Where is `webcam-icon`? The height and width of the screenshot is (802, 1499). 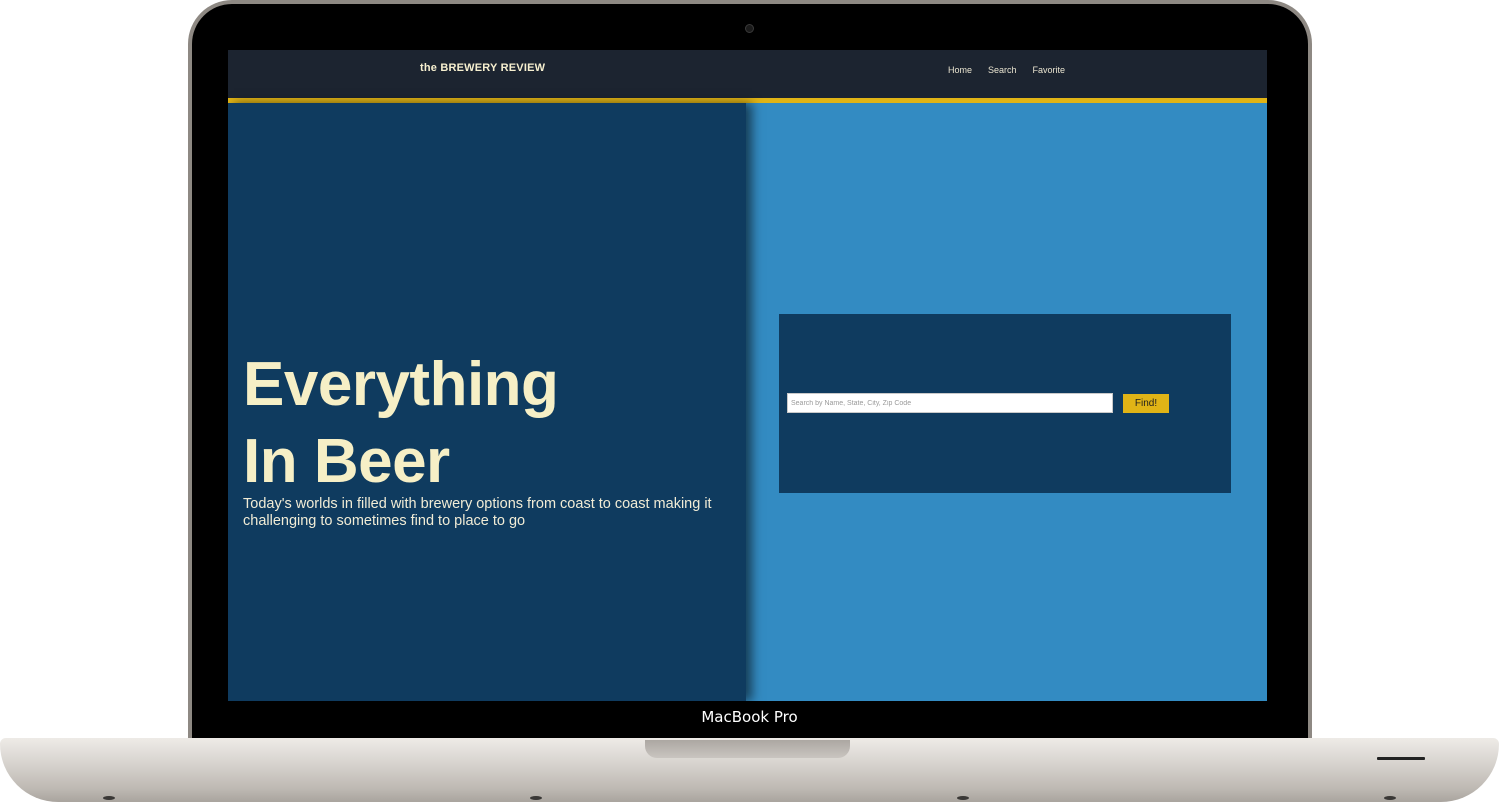
webcam-icon is located at coordinates (749, 28).